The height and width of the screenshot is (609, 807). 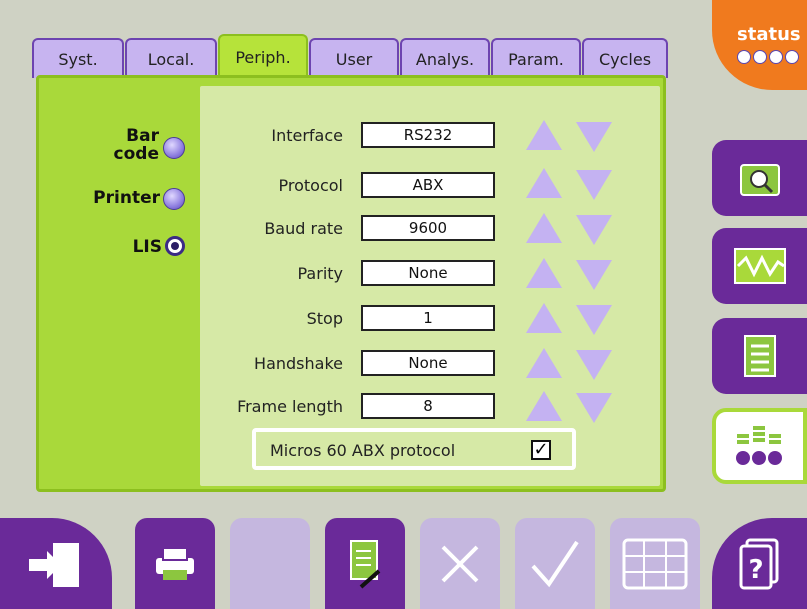 What do you see at coordinates (263, 56) in the screenshot?
I see `tab-periph: Periph.` at bounding box center [263, 56].